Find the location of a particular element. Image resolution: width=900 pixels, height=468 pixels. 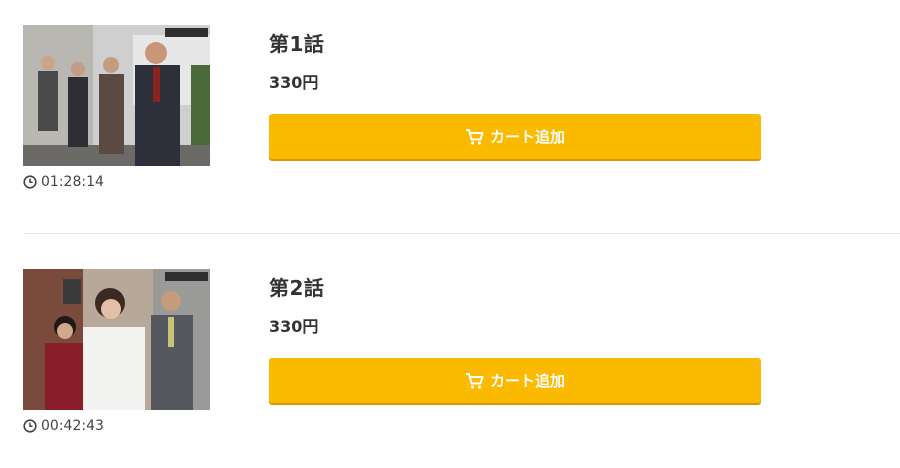

divider is located at coordinates (461, 233).